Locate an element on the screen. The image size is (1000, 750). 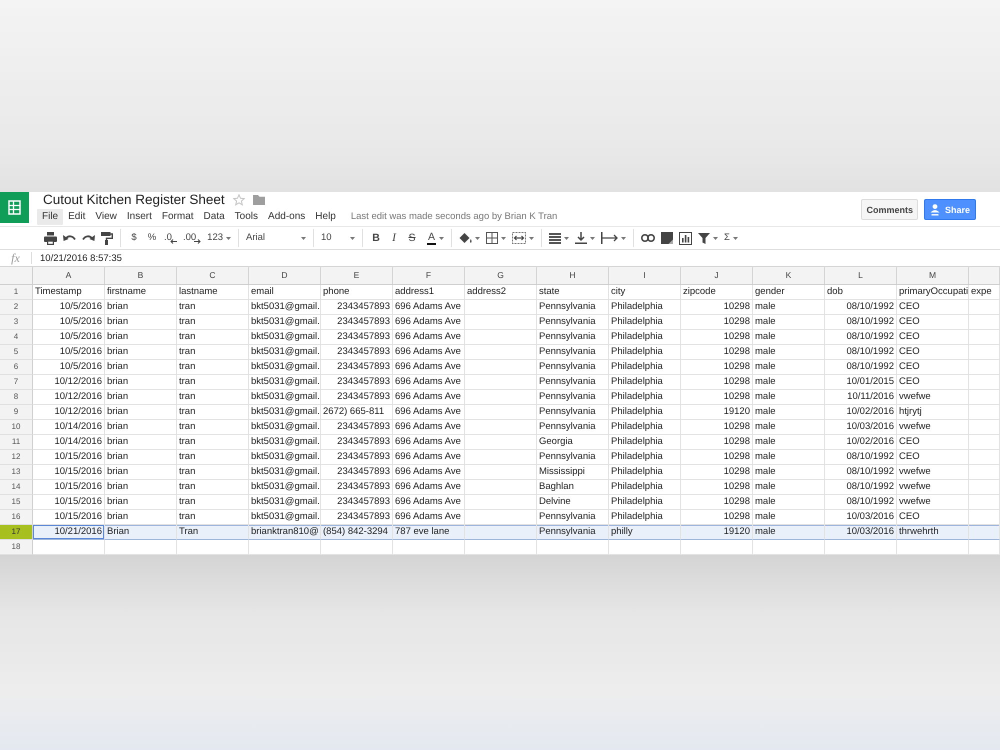
note-icon is located at coordinates (667, 238).